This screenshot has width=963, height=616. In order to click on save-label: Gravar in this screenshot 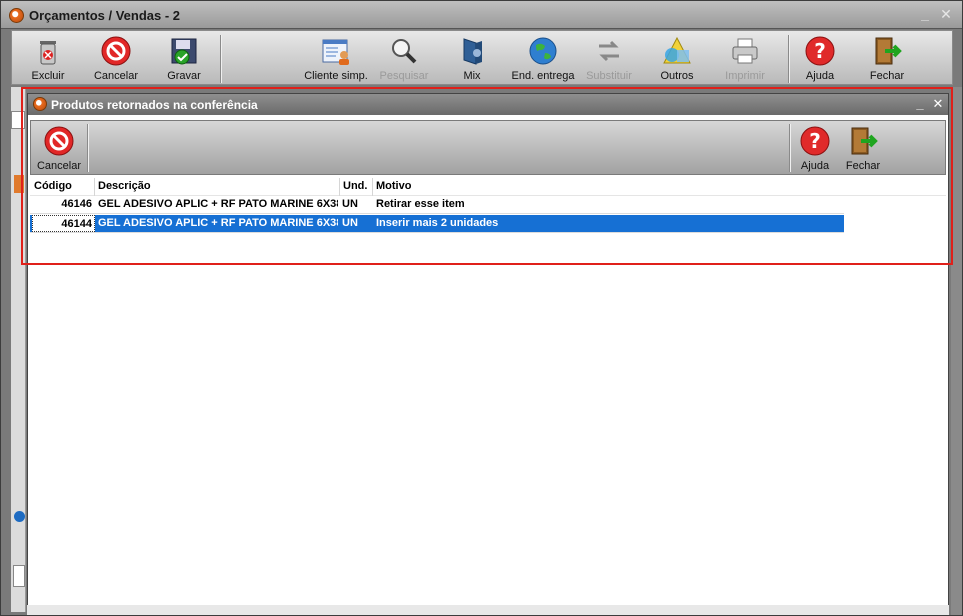, I will do `click(184, 76)`.